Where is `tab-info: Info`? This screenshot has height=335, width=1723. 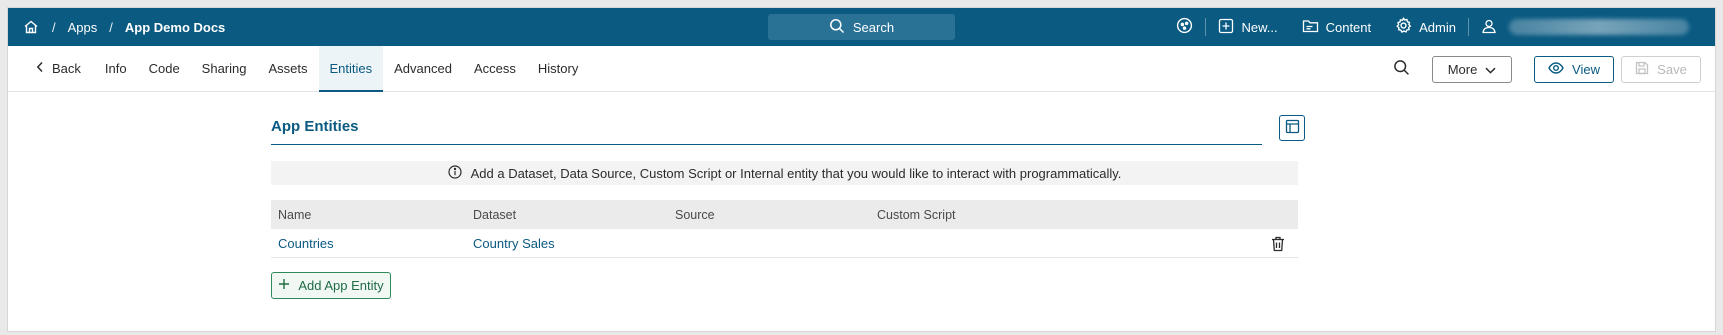 tab-info: Info is located at coordinates (116, 69).